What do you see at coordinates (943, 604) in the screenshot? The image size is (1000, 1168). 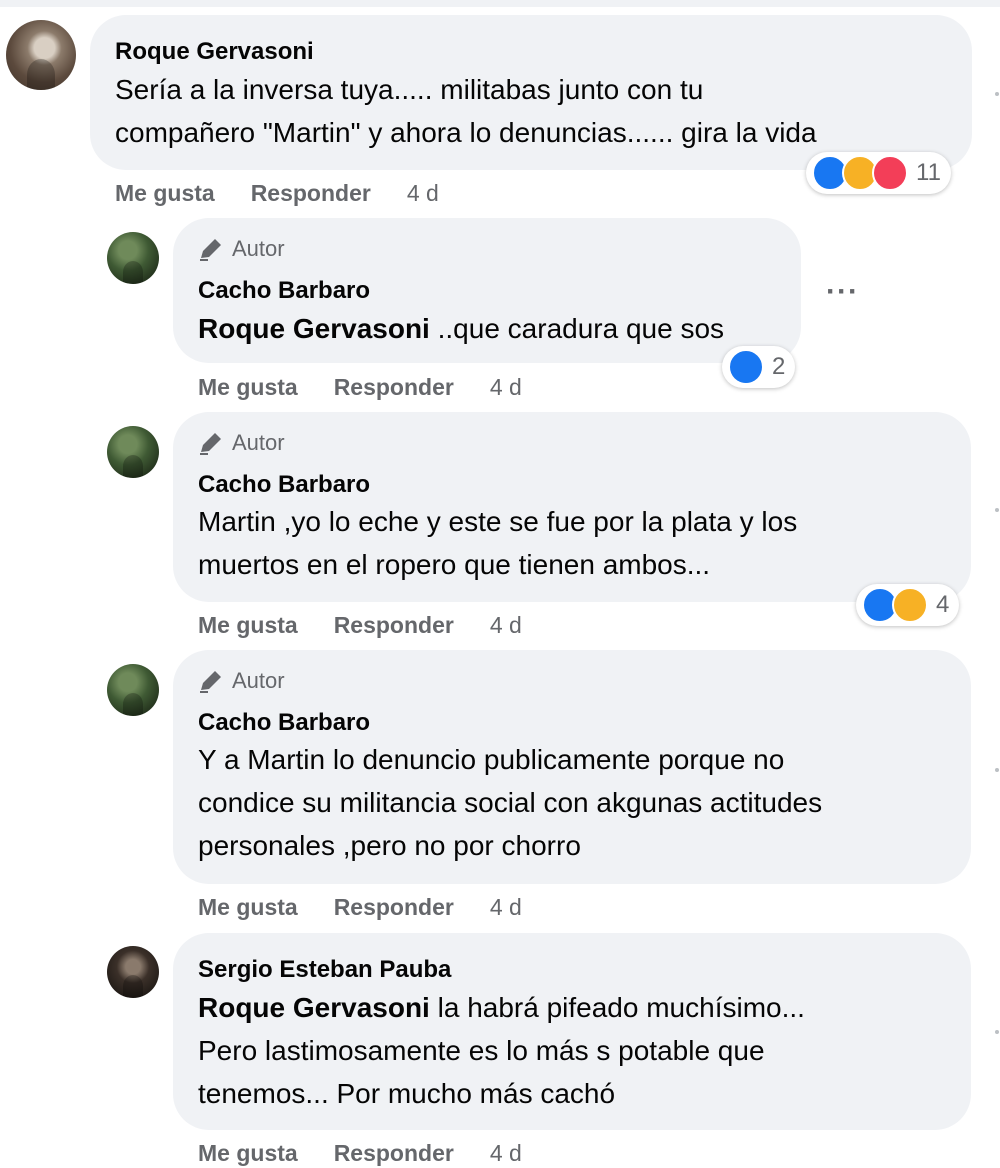 I see `reaction-count: 4` at bounding box center [943, 604].